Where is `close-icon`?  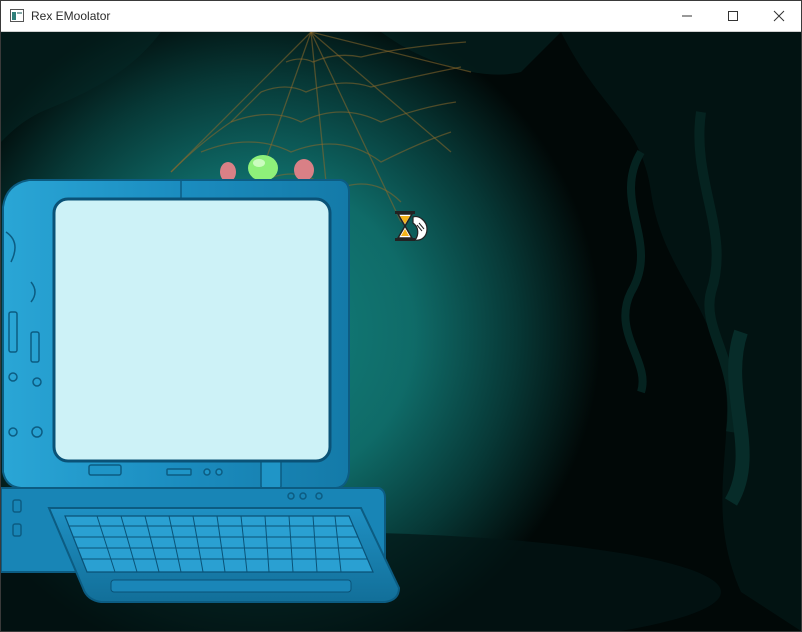
close-icon is located at coordinates (779, 16).